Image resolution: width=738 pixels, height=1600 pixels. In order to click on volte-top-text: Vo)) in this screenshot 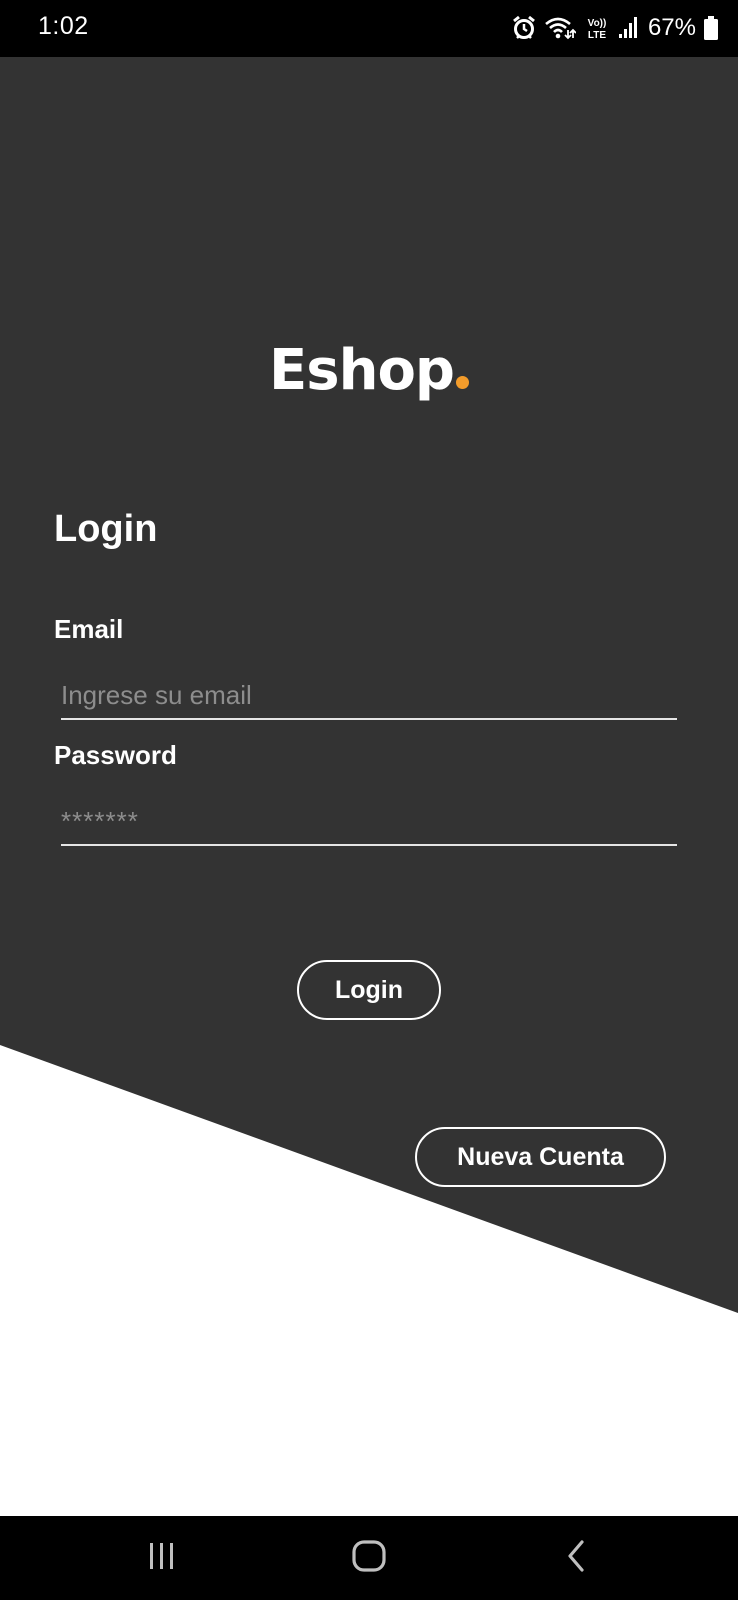, I will do `click(597, 23)`.